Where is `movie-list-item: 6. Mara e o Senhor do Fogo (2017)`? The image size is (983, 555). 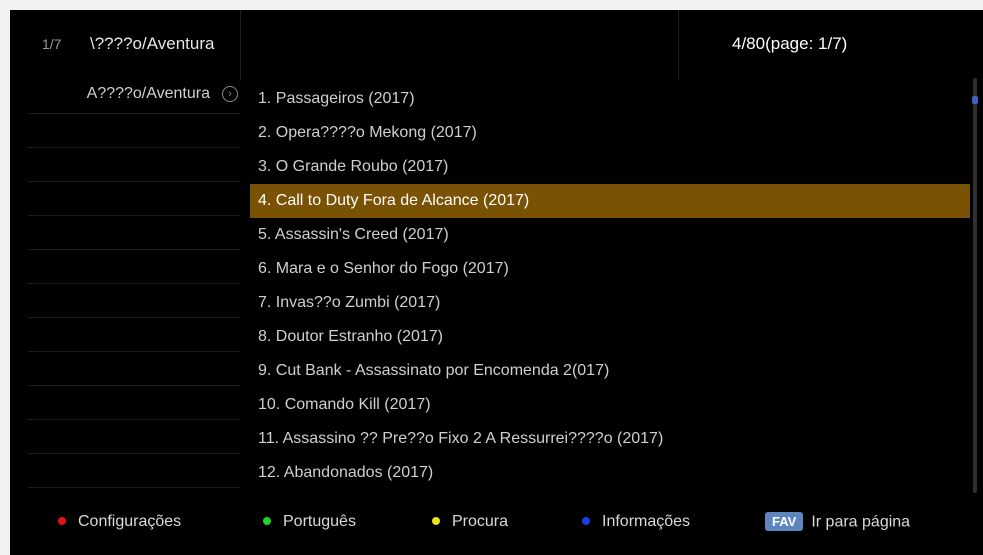
movie-list-item: 6. Mara e o Senhor do Fogo (2017) is located at coordinates (610, 269).